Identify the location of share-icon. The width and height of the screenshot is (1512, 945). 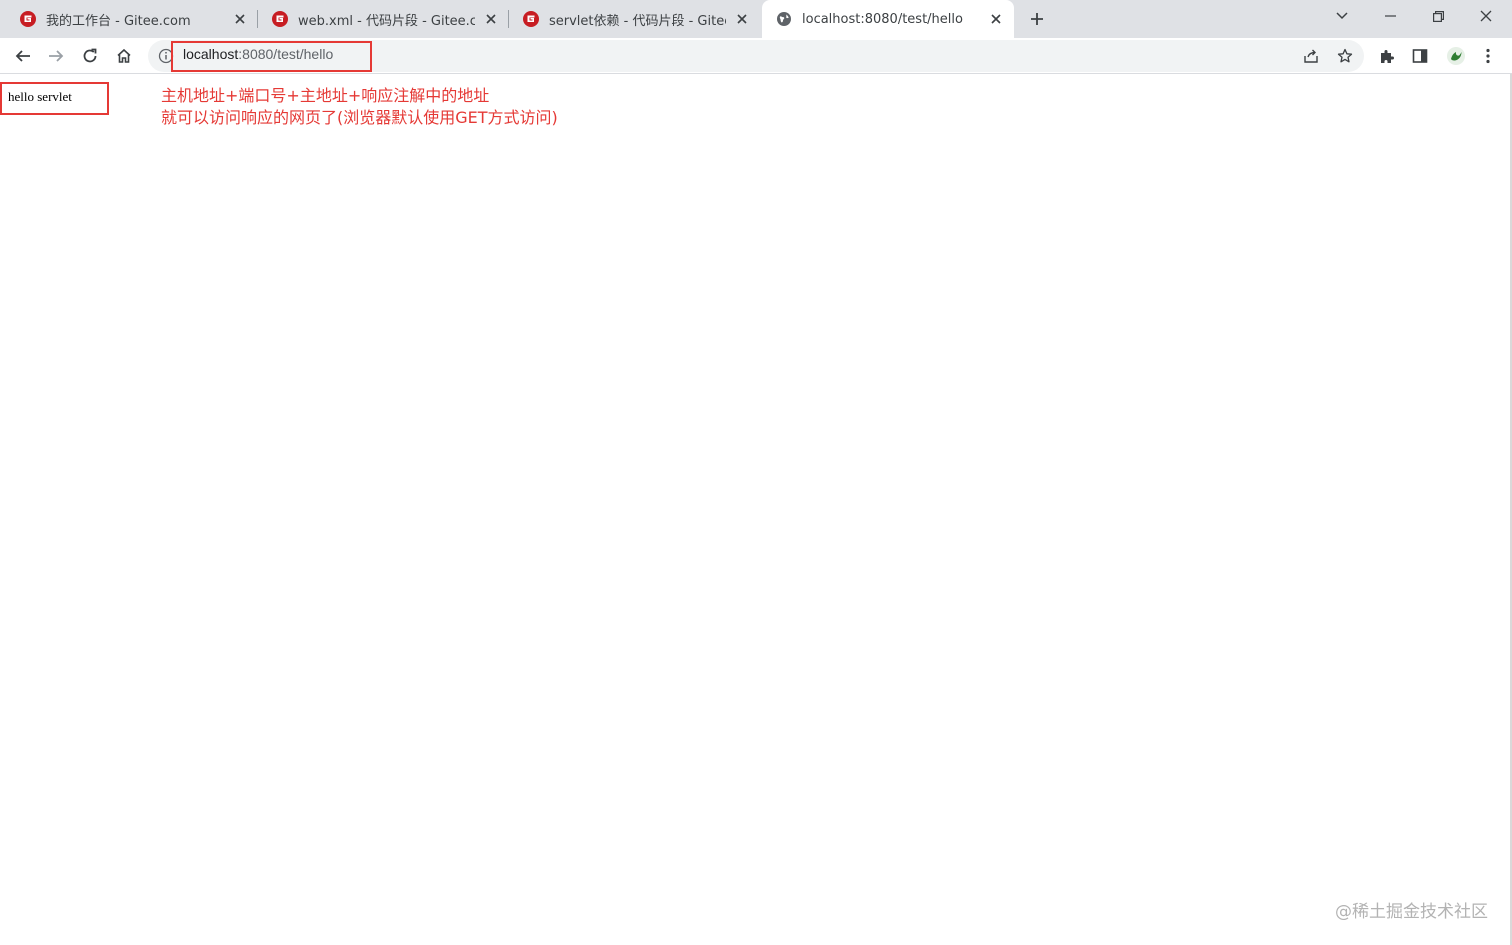
(1311, 56).